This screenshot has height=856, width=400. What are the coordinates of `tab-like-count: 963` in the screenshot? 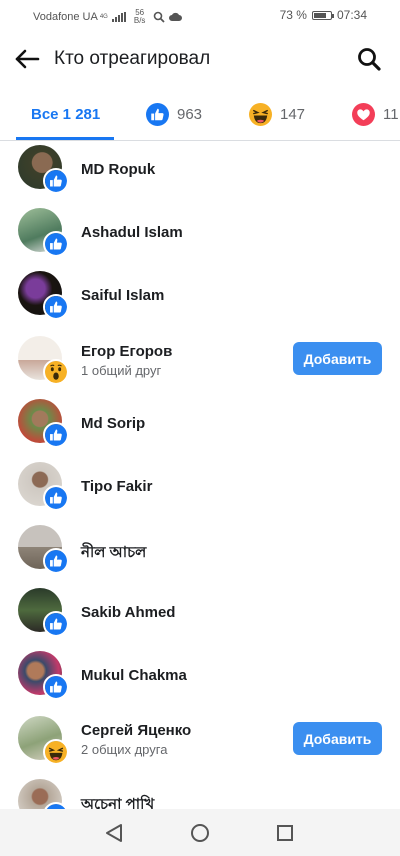 It's located at (190, 114).